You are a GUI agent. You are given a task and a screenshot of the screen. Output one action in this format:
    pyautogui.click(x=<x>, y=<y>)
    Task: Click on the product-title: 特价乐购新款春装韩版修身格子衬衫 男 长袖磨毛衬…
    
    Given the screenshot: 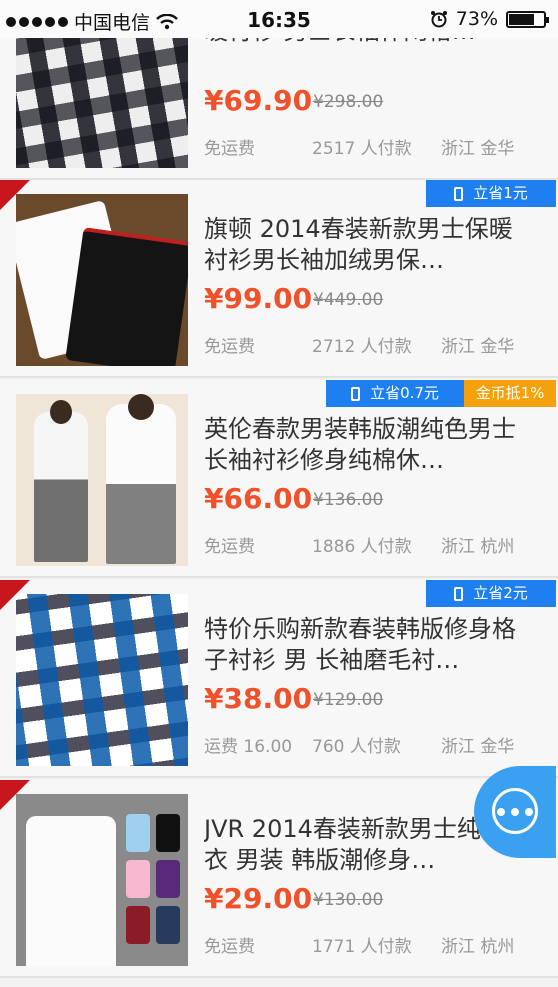 What is the action you would take?
    pyautogui.click(x=369, y=645)
    